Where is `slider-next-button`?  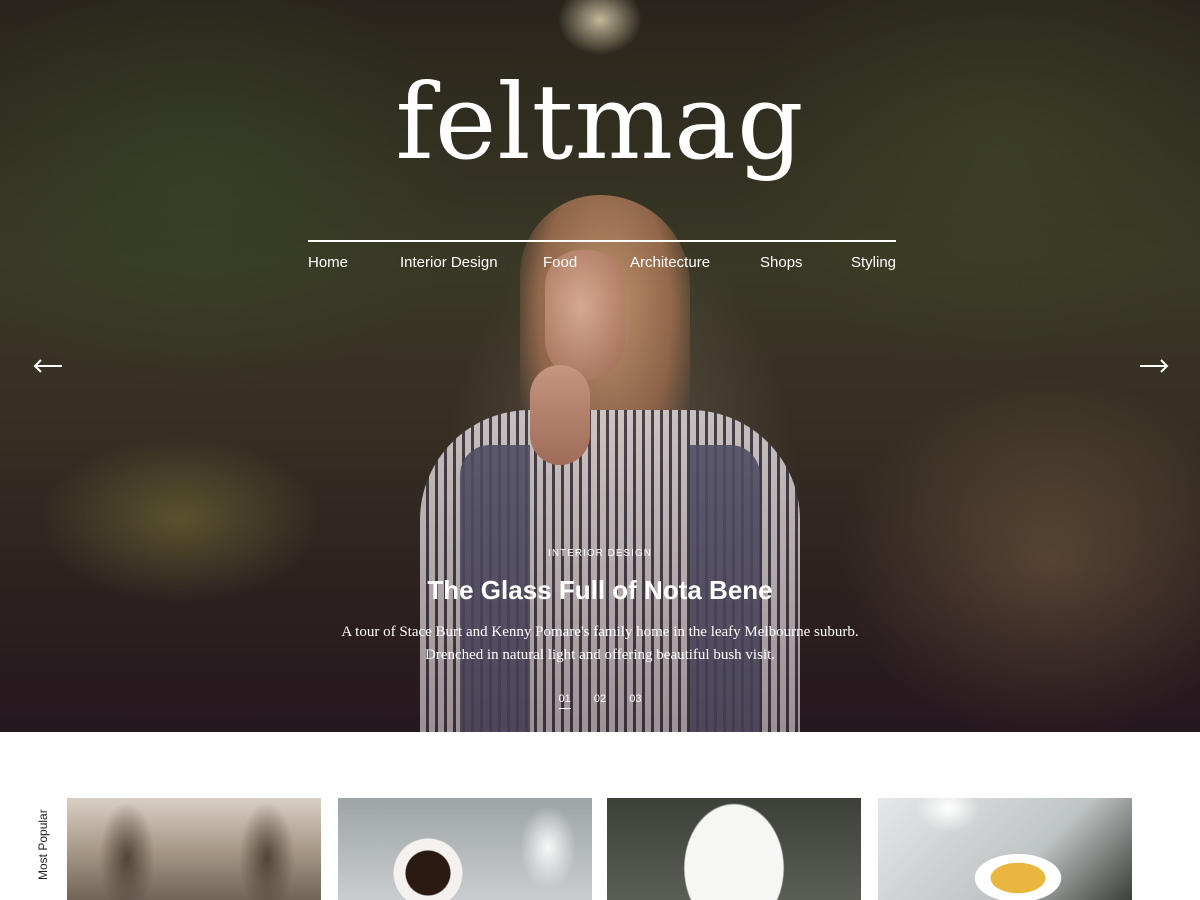 slider-next-button is located at coordinates (1154, 366).